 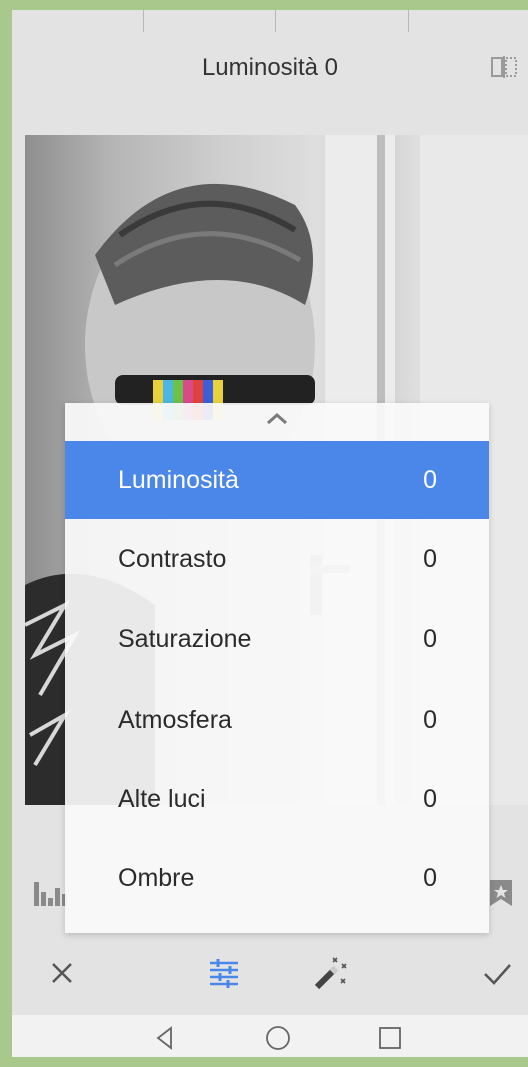 What do you see at coordinates (277, 639) in the screenshot?
I see `menu-item-saturazione: Saturazione 0` at bounding box center [277, 639].